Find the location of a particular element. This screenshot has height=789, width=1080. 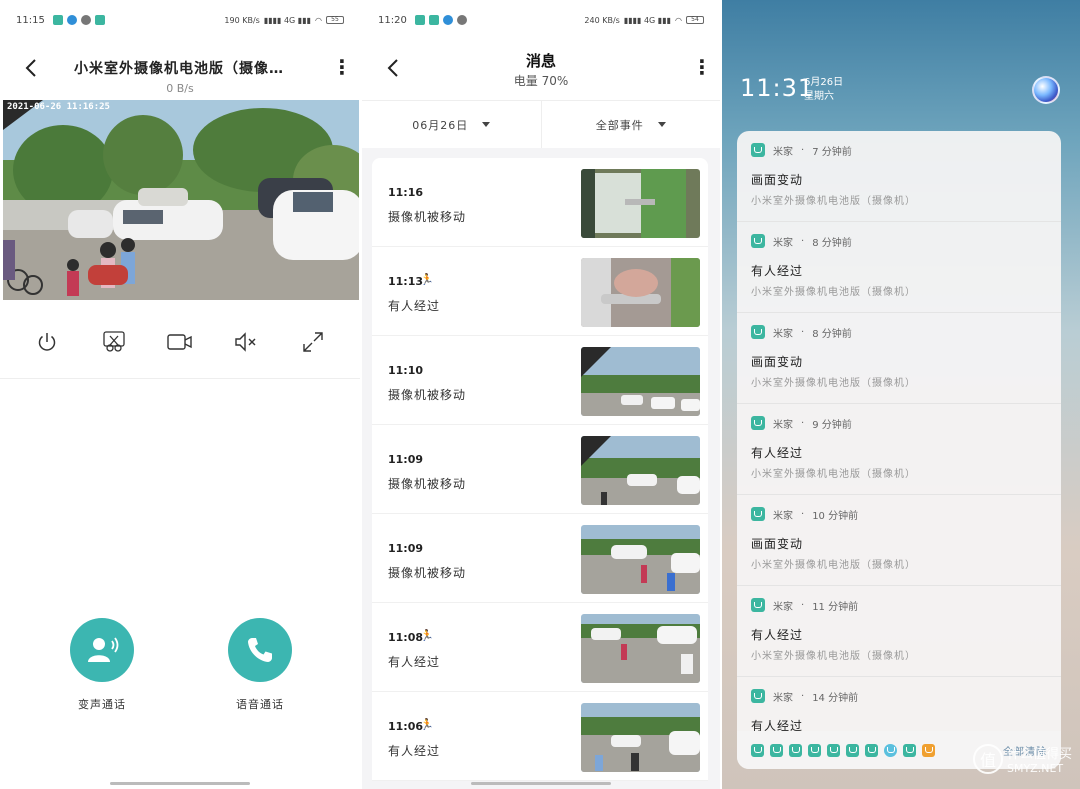

camera-scene is located at coordinates (181, 200).